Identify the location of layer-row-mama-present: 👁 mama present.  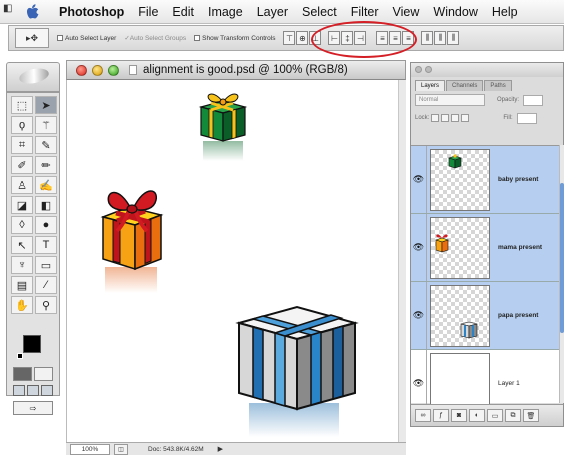
(485, 248).